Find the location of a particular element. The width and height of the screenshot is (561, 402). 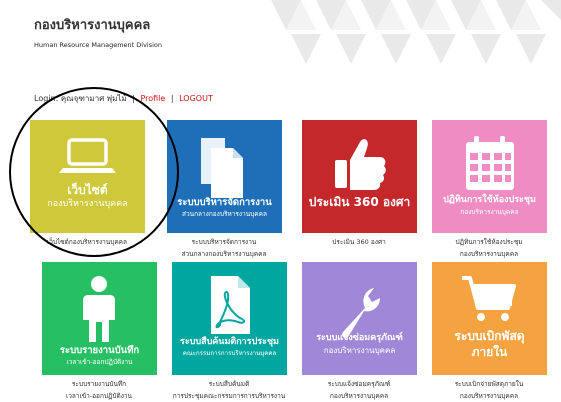

org-title: กองบริหารงานบุคคล is located at coordinates (92, 25).